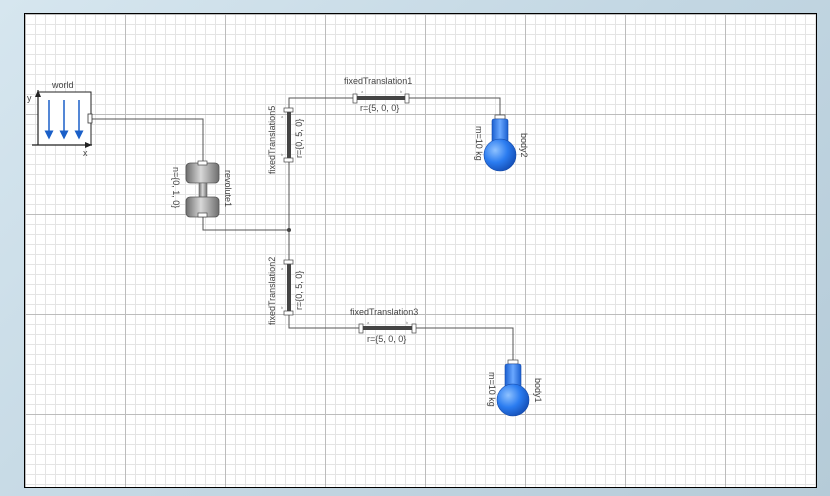  What do you see at coordinates (272, 140) in the screenshot?
I see `fixedTranslation5-name-label: fixedTranslation5` at bounding box center [272, 140].